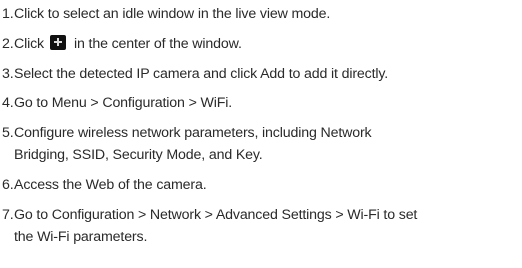  I want to click on step-number: 7., so click(8, 214).